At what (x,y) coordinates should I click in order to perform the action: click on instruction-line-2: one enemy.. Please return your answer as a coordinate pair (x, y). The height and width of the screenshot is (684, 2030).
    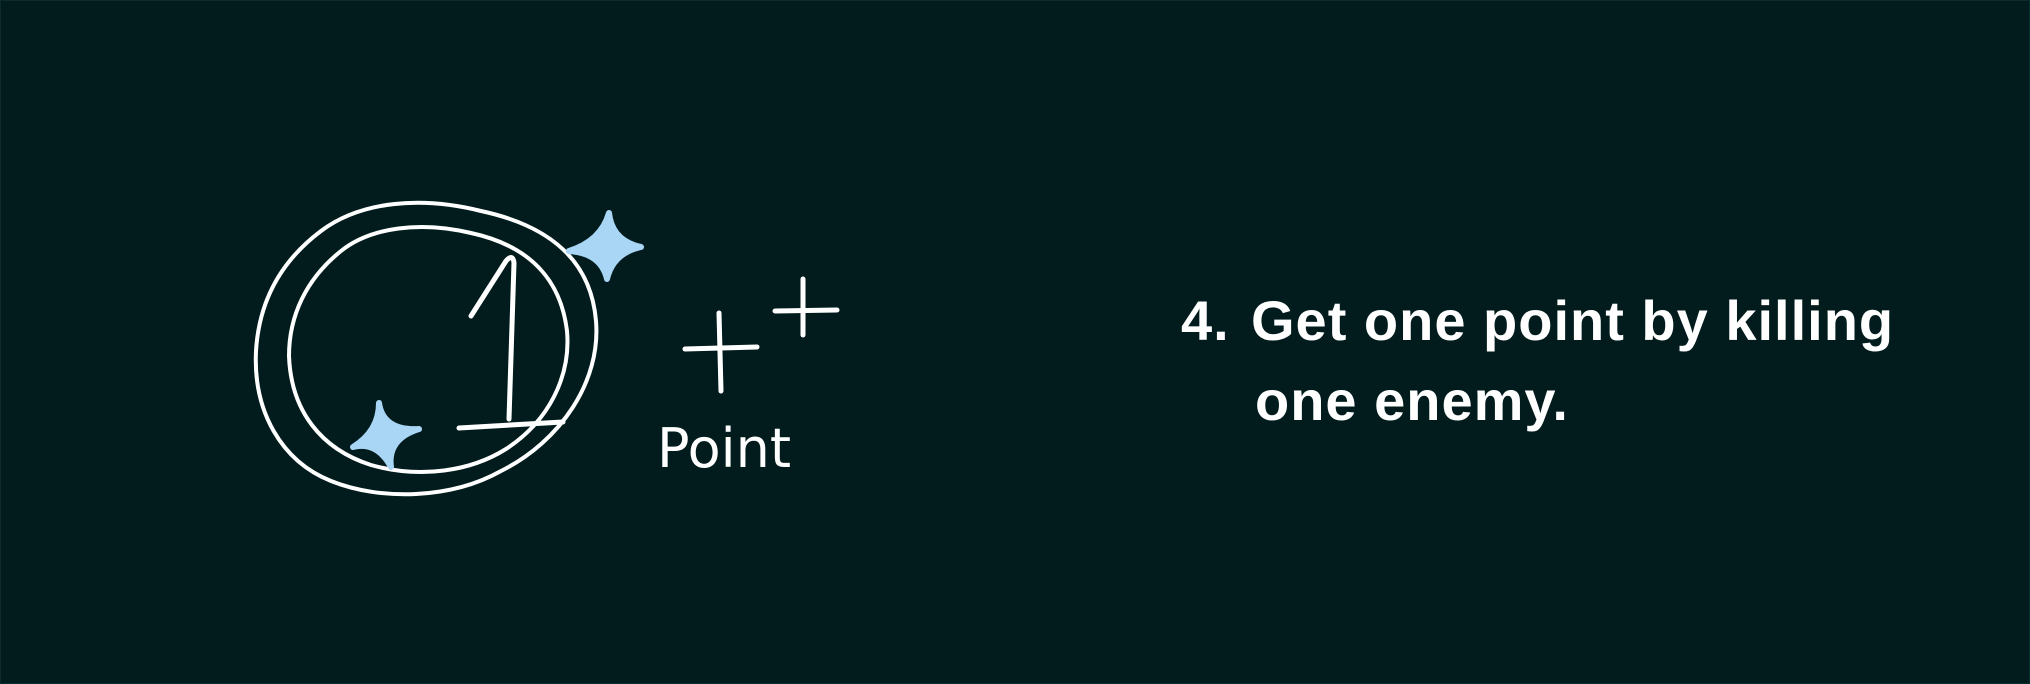
    Looking at the image, I should click on (1412, 400).